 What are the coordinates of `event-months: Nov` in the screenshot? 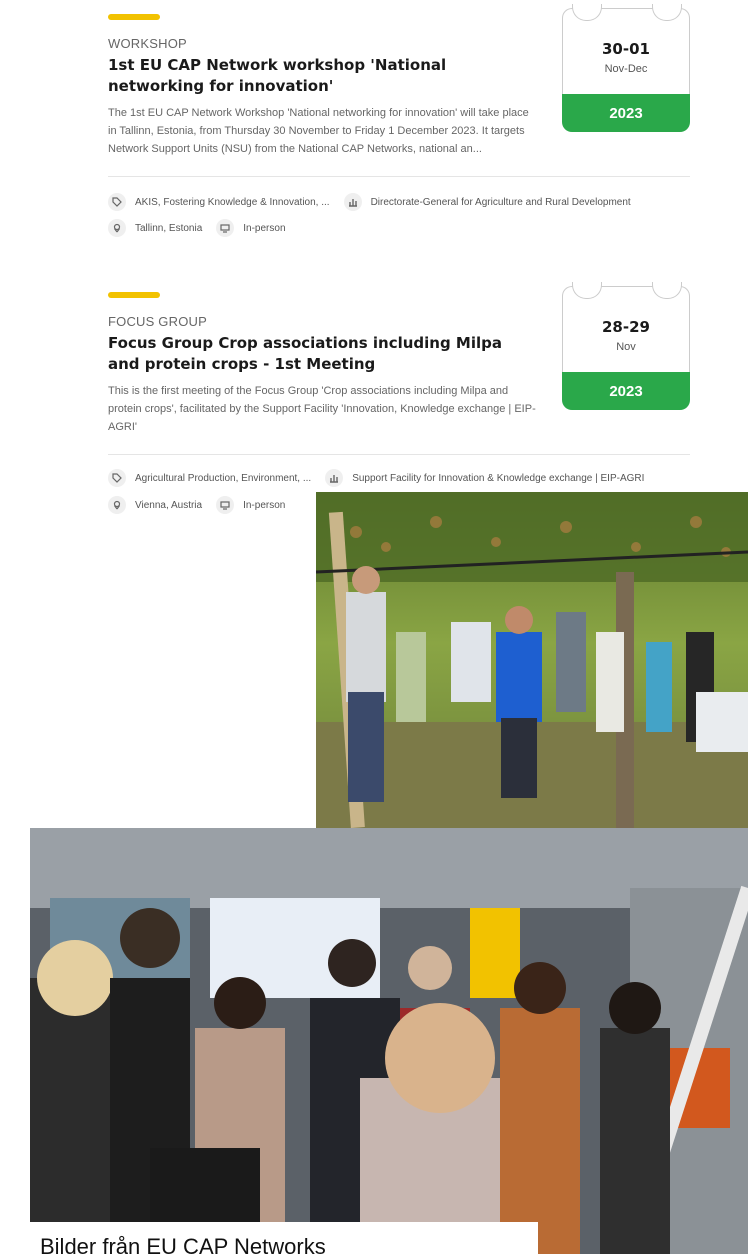 It's located at (626, 347).